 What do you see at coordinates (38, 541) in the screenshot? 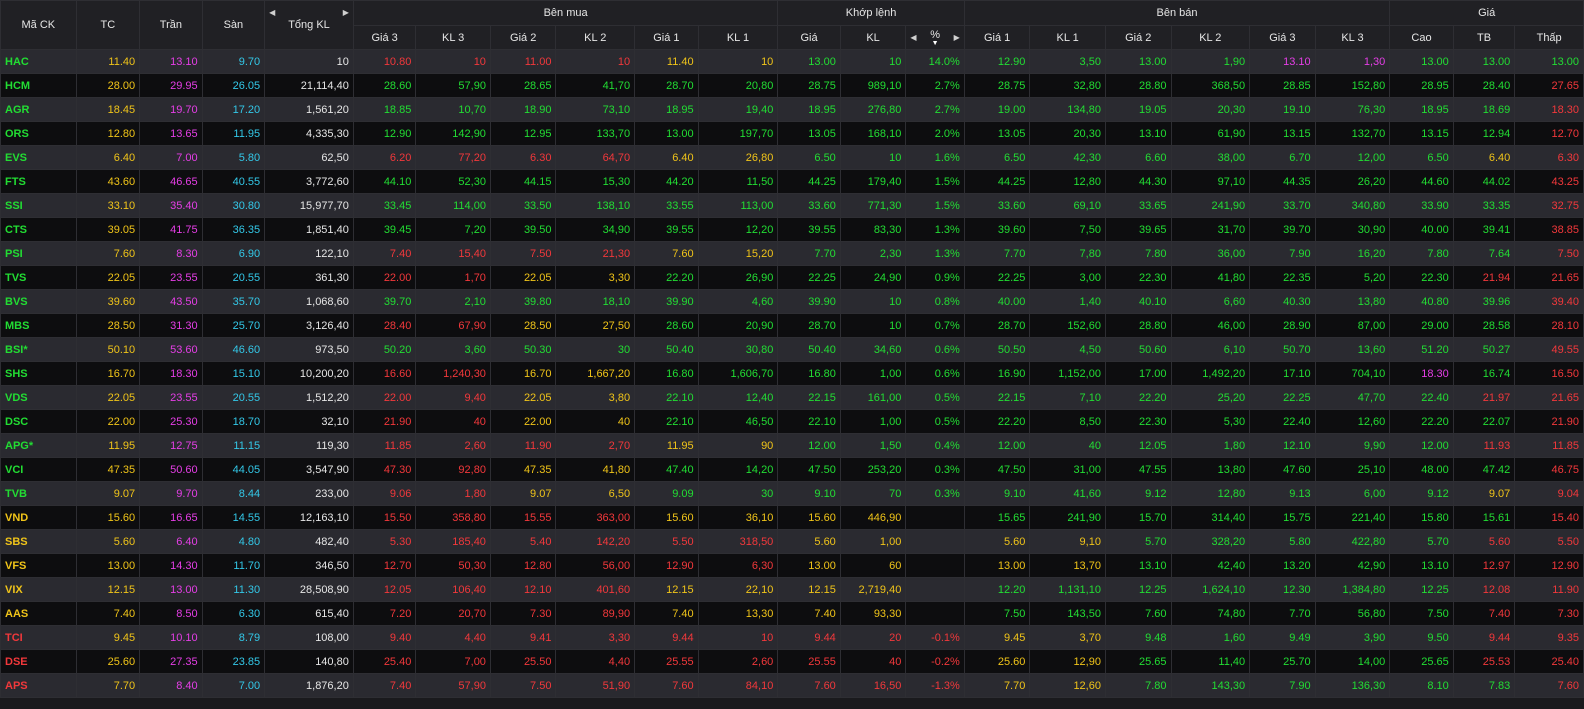
I see `cell-symbol: SBS` at bounding box center [38, 541].